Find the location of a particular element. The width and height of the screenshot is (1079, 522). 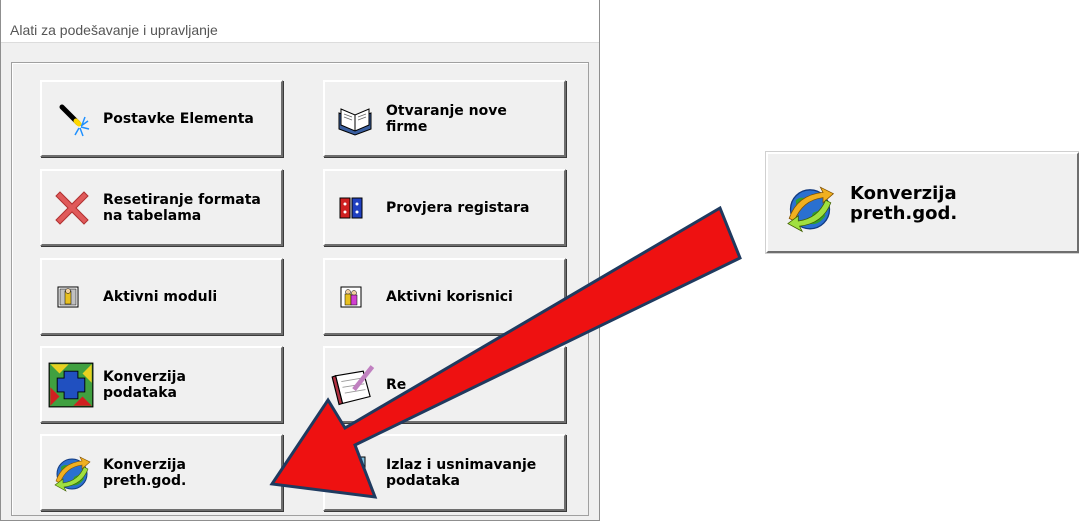

konverzija-podataka-button: Konverzija podataka is located at coordinates (161, 384).